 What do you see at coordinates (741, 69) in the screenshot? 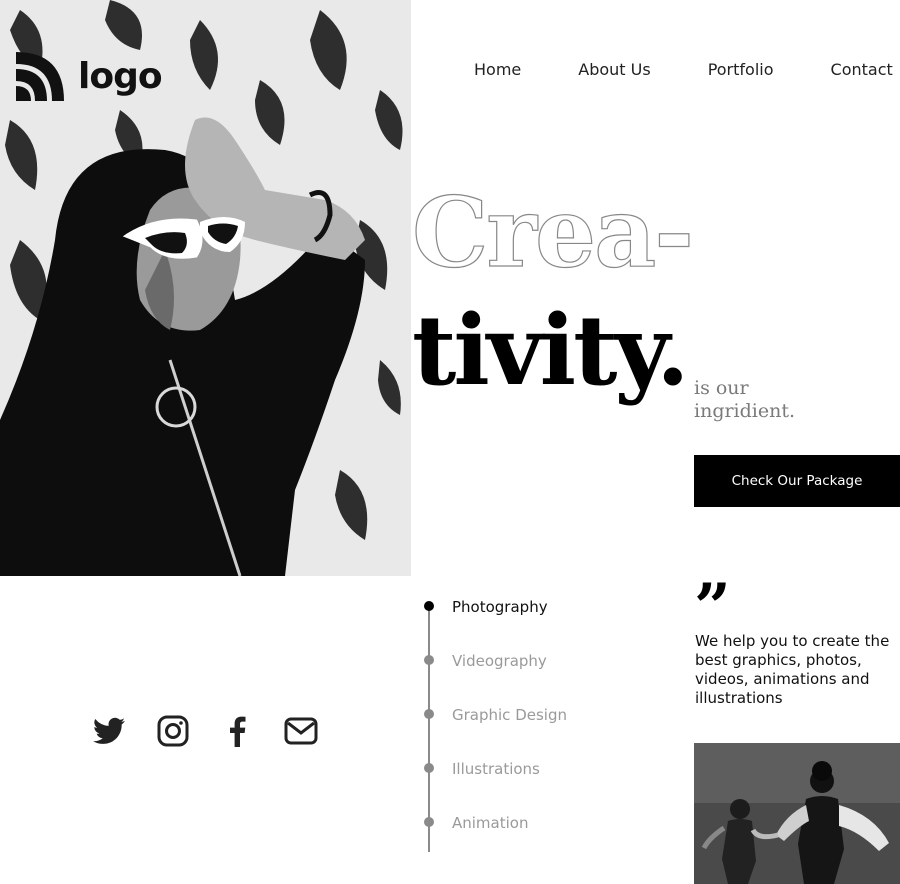
I see `nav-portfolio: Portfolio` at bounding box center [741, 69].